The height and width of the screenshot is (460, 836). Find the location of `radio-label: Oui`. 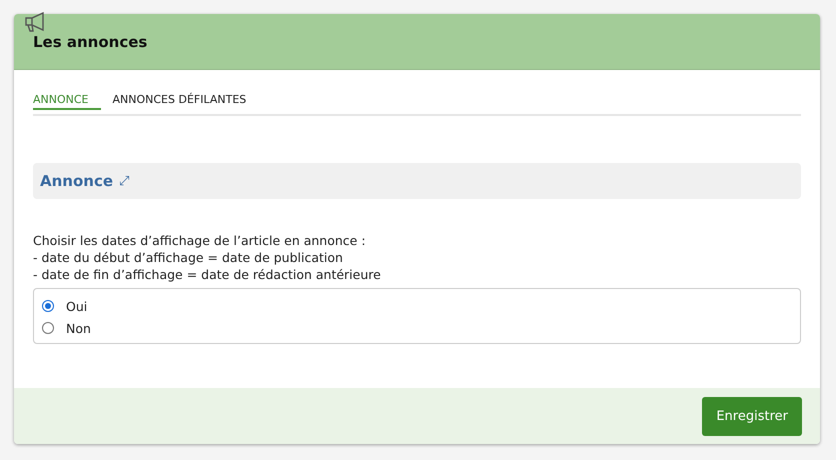

radio-label: Oui is located at coordinates (77, 306).